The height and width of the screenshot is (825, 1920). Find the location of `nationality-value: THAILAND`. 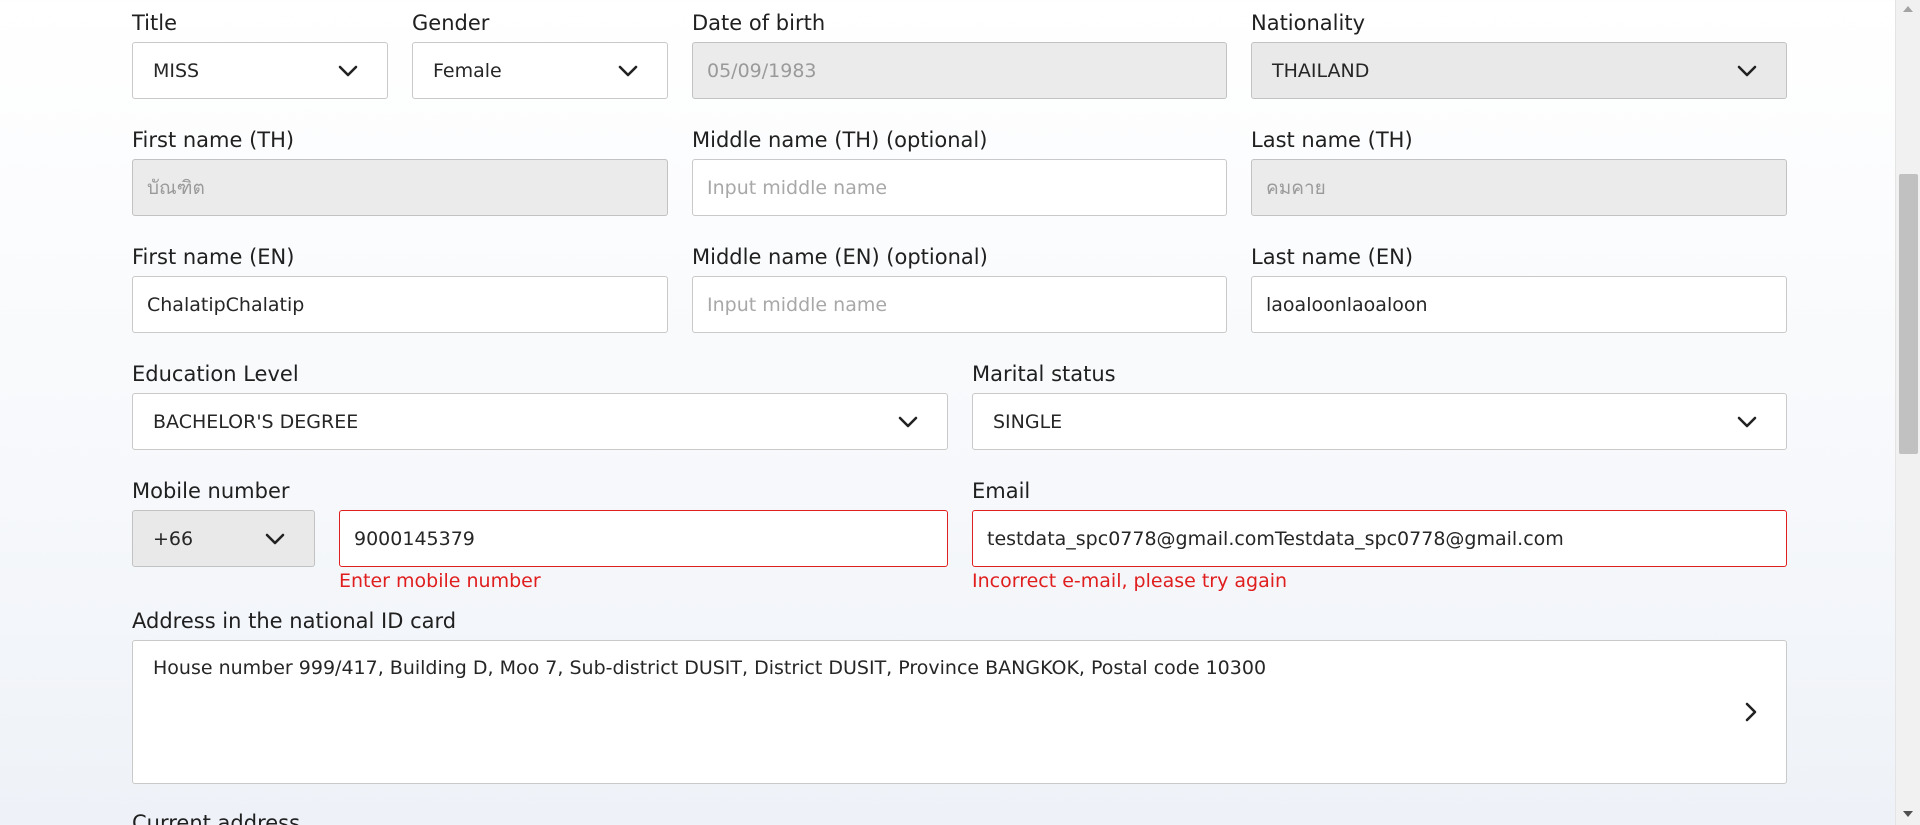

nationality-value: THAILAND is located at coordinates (1321, 70).